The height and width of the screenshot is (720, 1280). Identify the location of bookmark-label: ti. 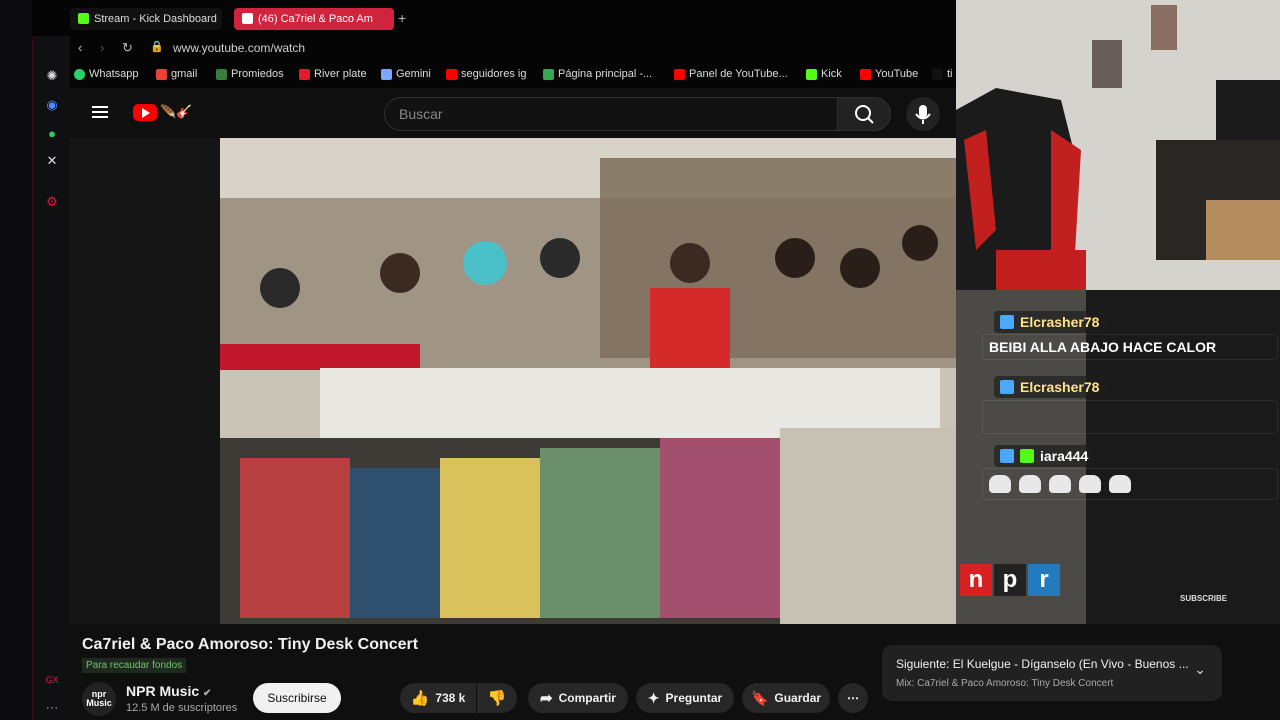
(950, 74).